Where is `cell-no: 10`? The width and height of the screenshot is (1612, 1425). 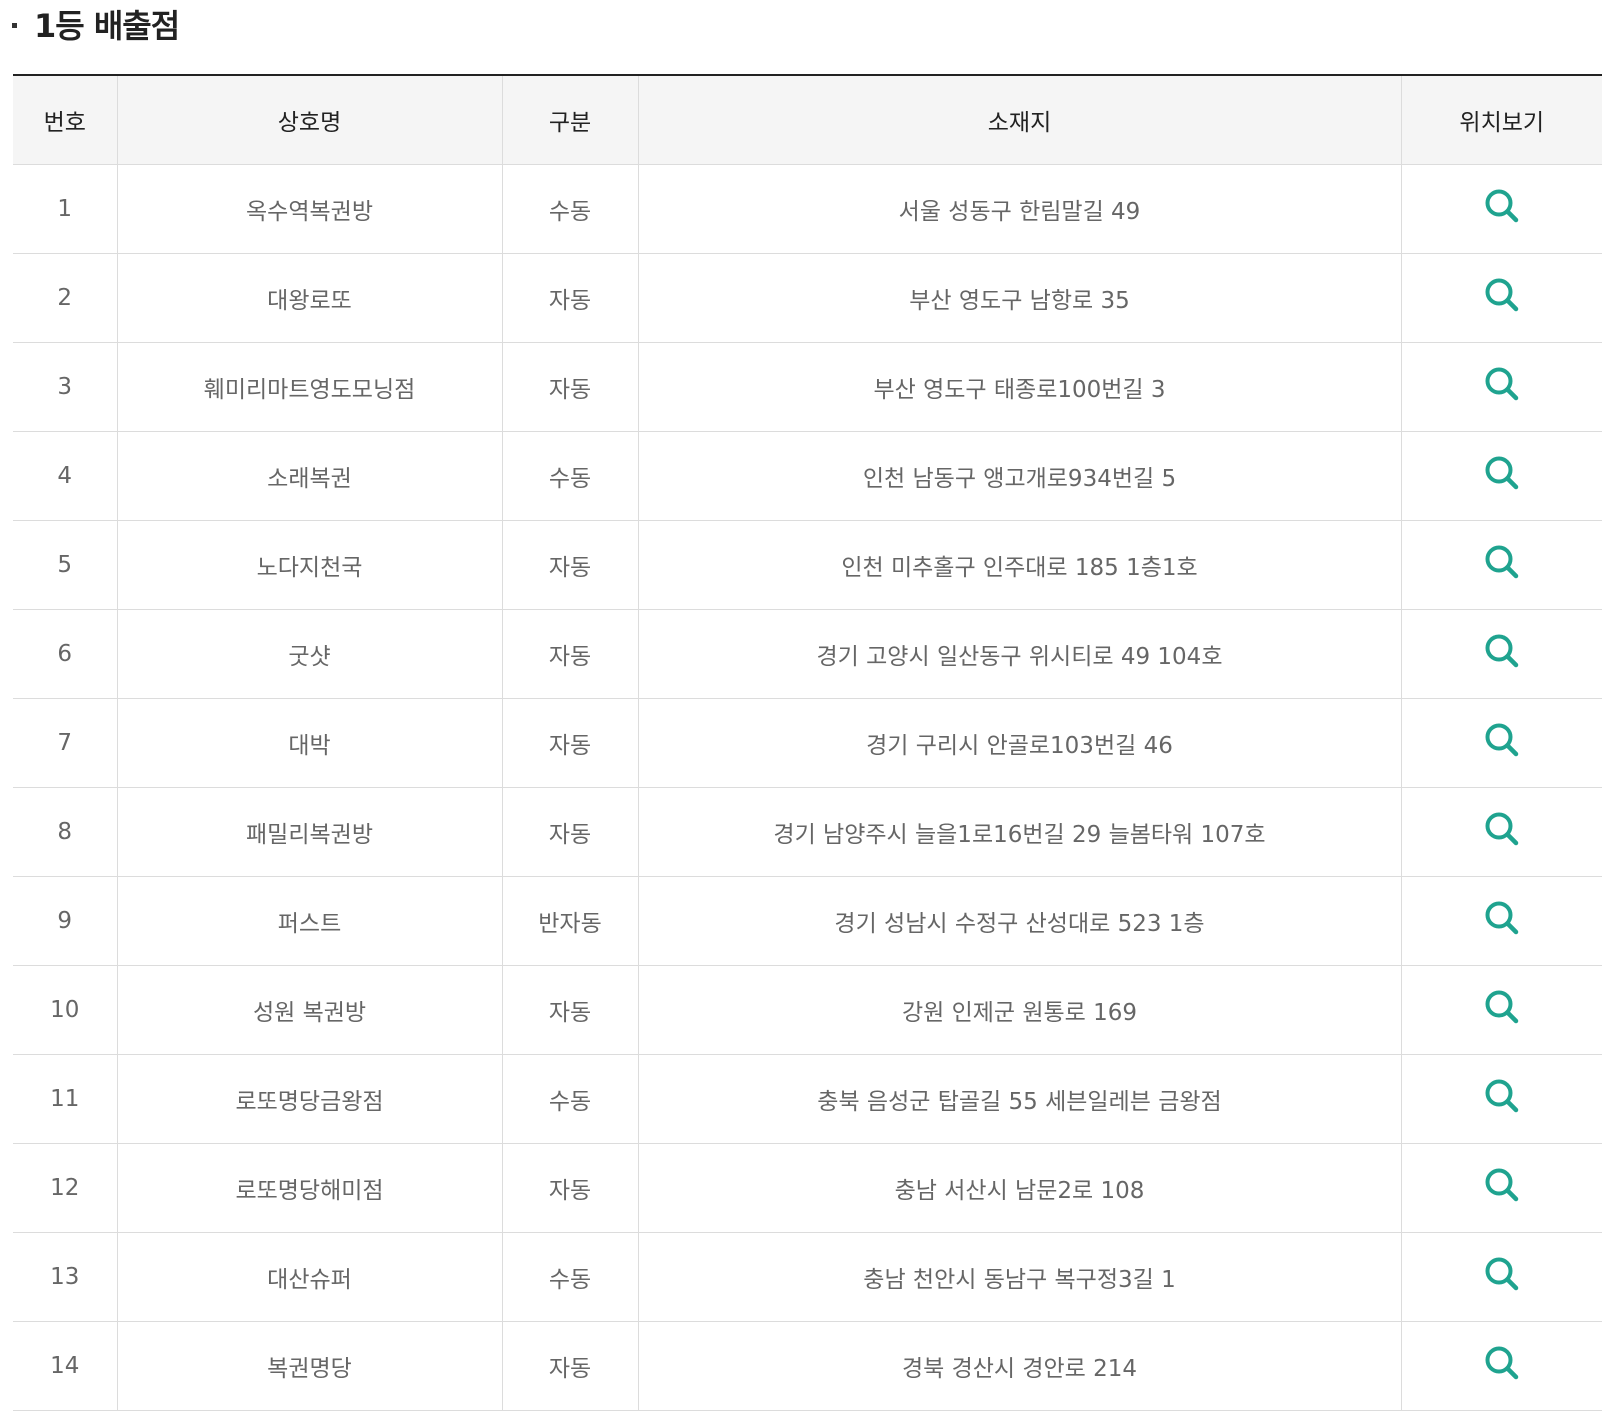
cell-no: 10 is located at coordinates (65, 1010).